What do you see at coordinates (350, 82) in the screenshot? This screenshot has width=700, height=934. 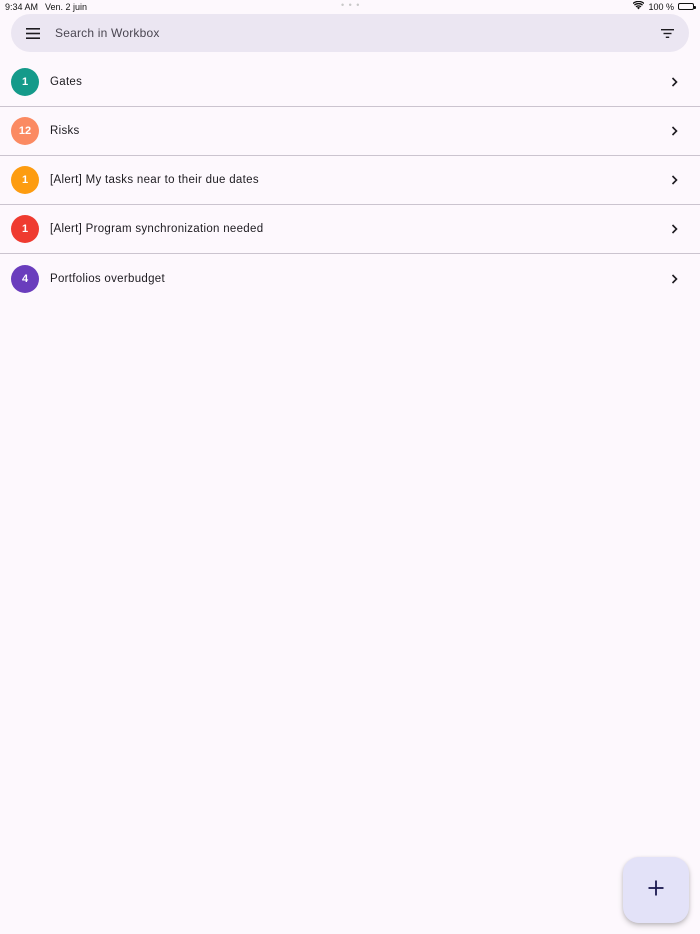 I see `list-item-gates: 1 Gates` at bounding box center [350, 82].